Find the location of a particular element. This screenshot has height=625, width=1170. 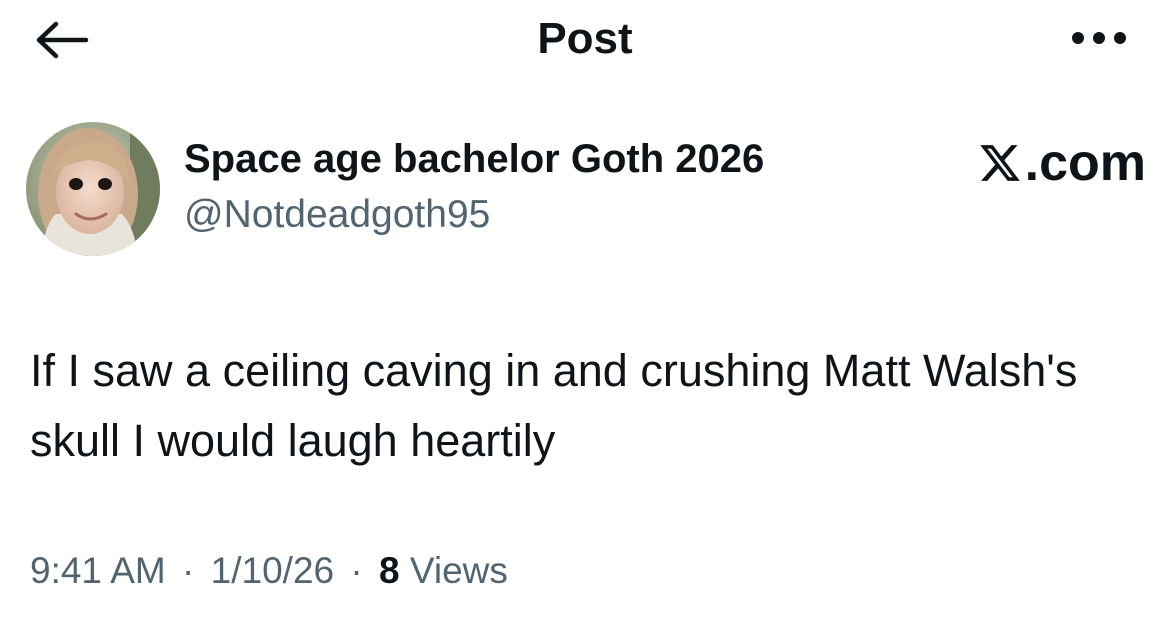

more-options-button is located at coordinates (1099, 38).